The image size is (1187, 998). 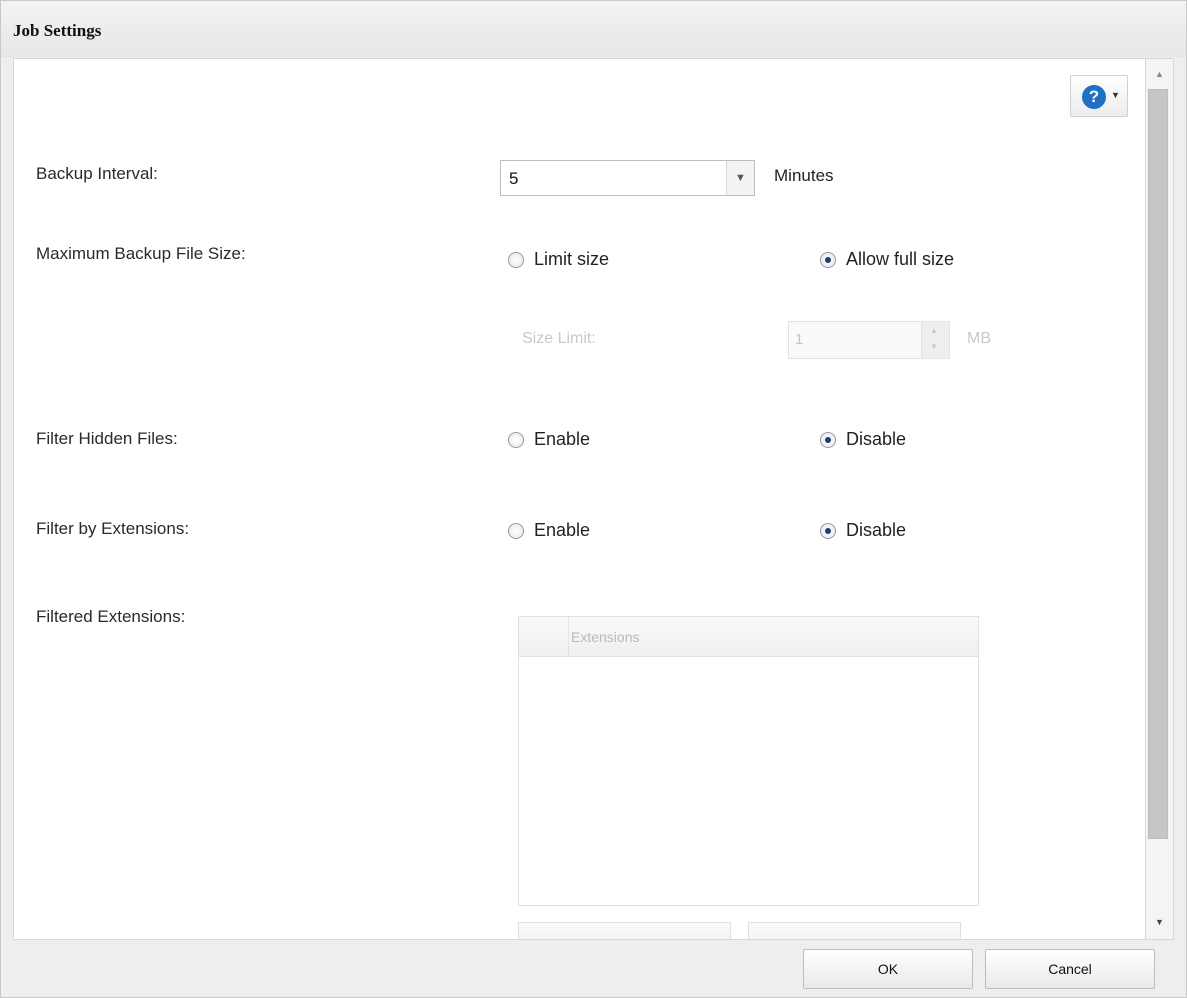 What do you see at coordinates (572, 259) in the screenshot?
I see `limit-size-label: Limit size` at bounding box center [572, 259].